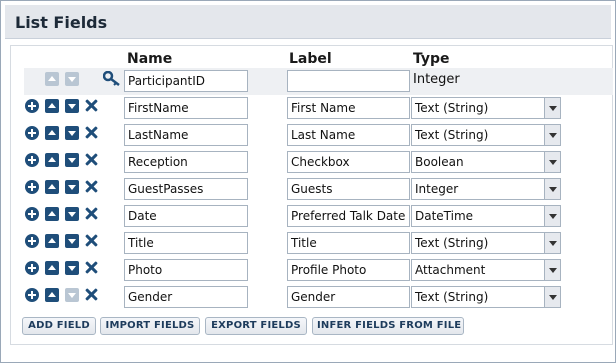 Image resolution: width=616 pixels, height=363 pixels. Describe the element at coordinates (186, 189) in the screenshot. I see `field-name-input: GuestPasses` at that location.